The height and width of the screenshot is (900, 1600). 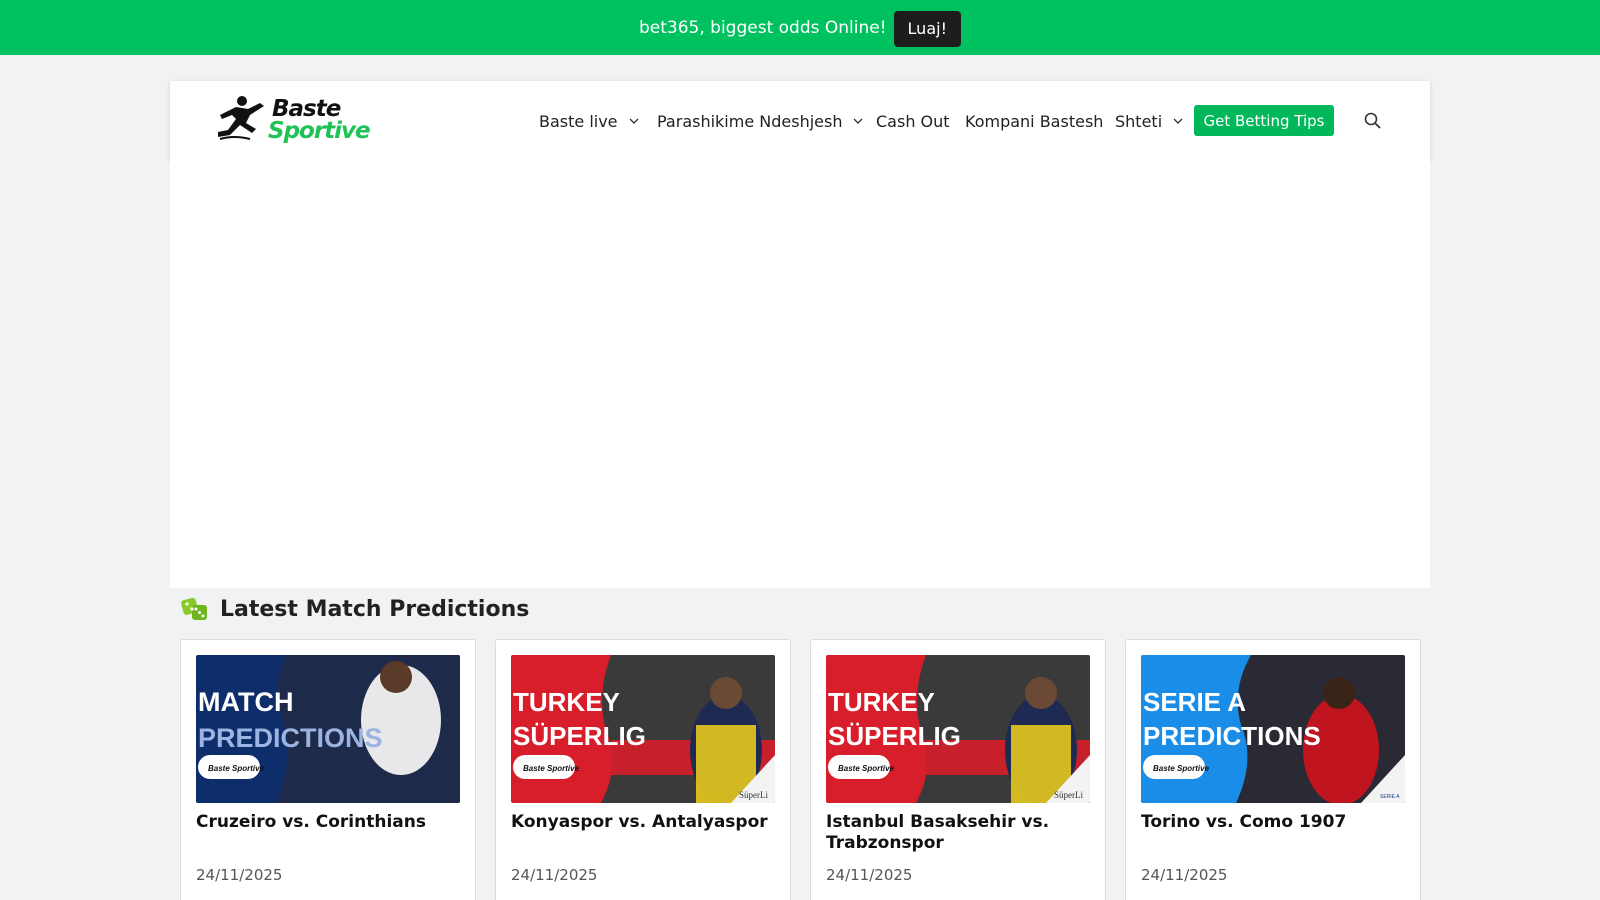 I want to click on logo-line2: Sportive, so click(x=319, y=131).